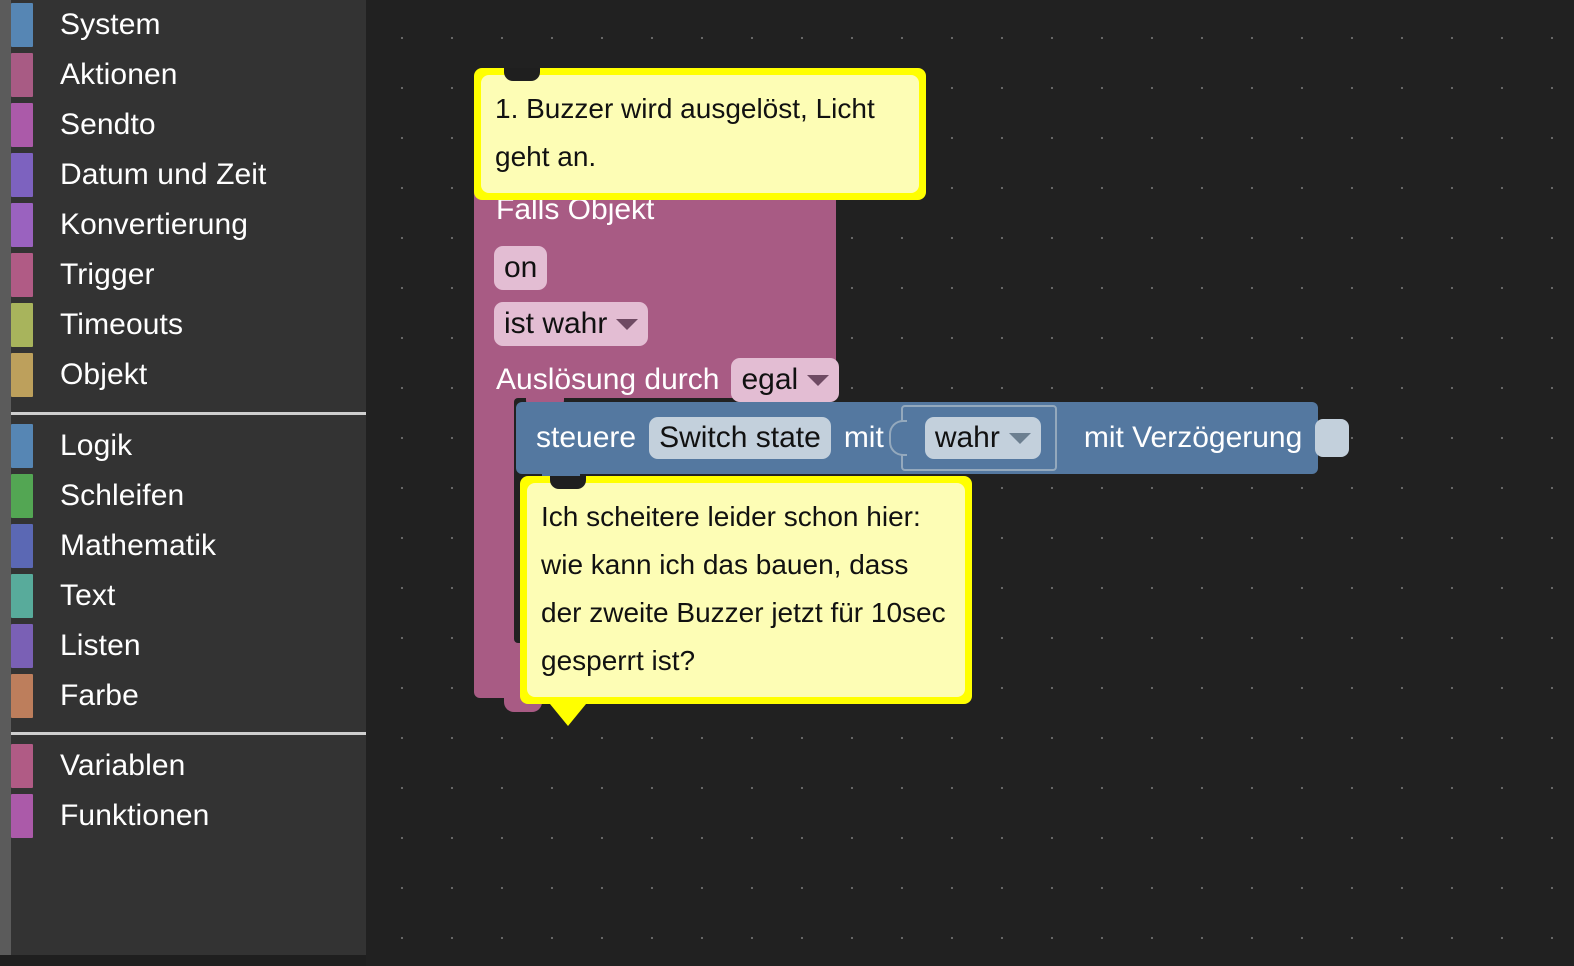 The width and height of the screenshot is (1574, 966). I want to click on value-input-connector-icon, so click(897, 438).